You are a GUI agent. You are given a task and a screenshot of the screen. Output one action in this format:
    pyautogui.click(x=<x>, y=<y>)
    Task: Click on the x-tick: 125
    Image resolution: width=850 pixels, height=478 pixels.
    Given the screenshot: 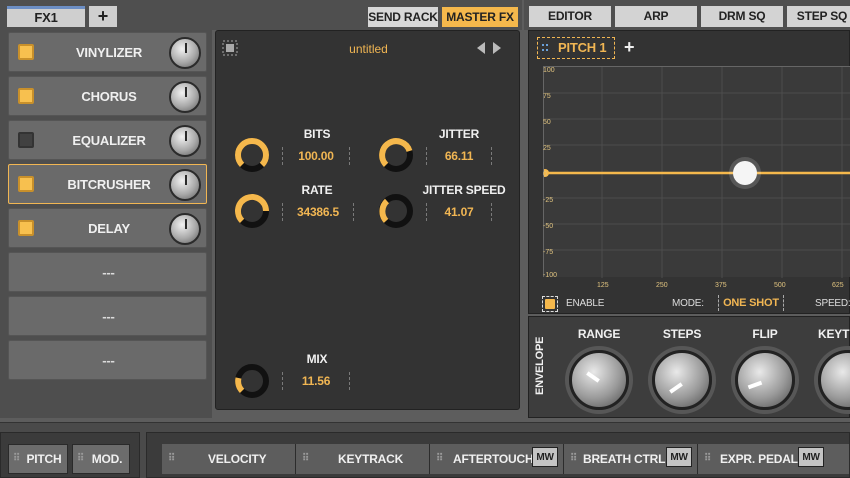 What is the action you would take?
    pyautogui.click(x=603, y=285)
    